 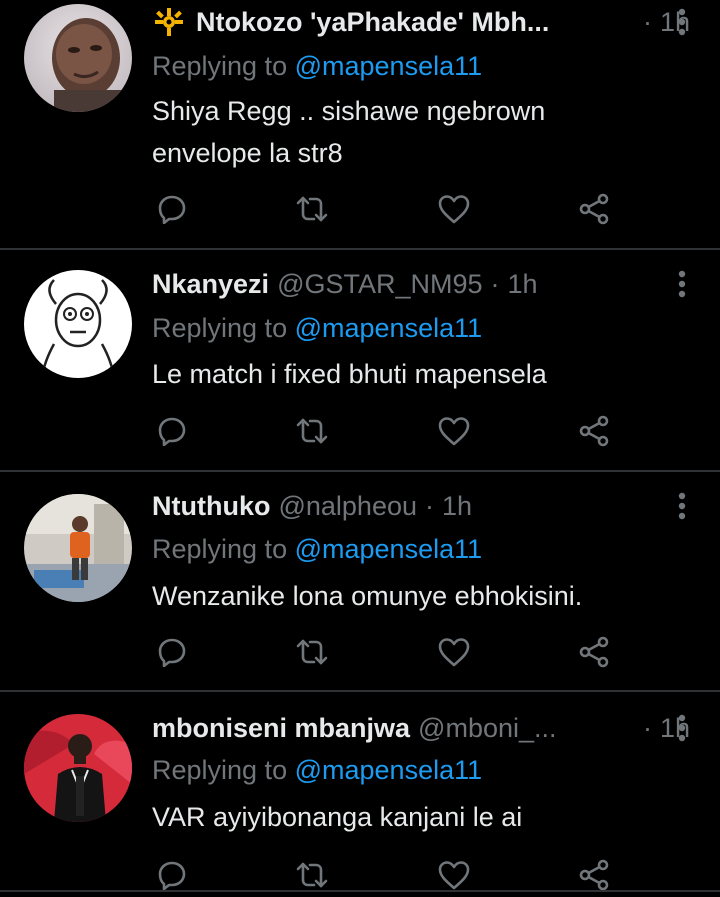 I want to click on divider, so click(x=360, y=891).